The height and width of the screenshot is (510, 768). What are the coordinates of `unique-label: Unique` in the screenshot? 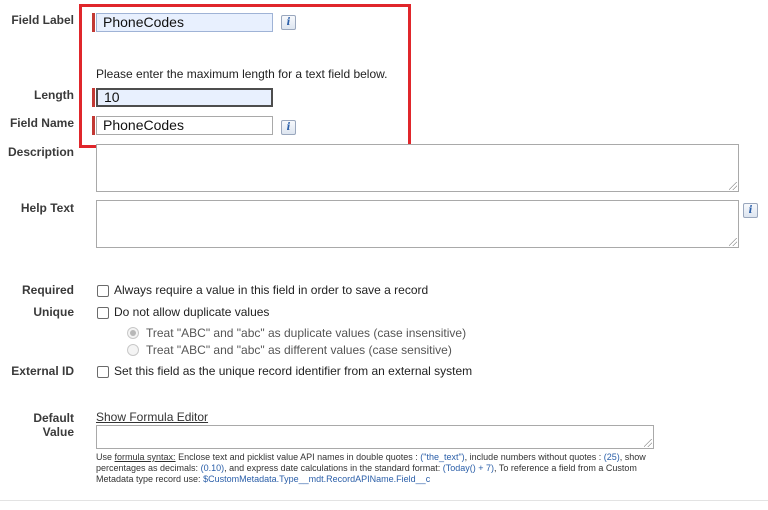 It's located at (53, 312).